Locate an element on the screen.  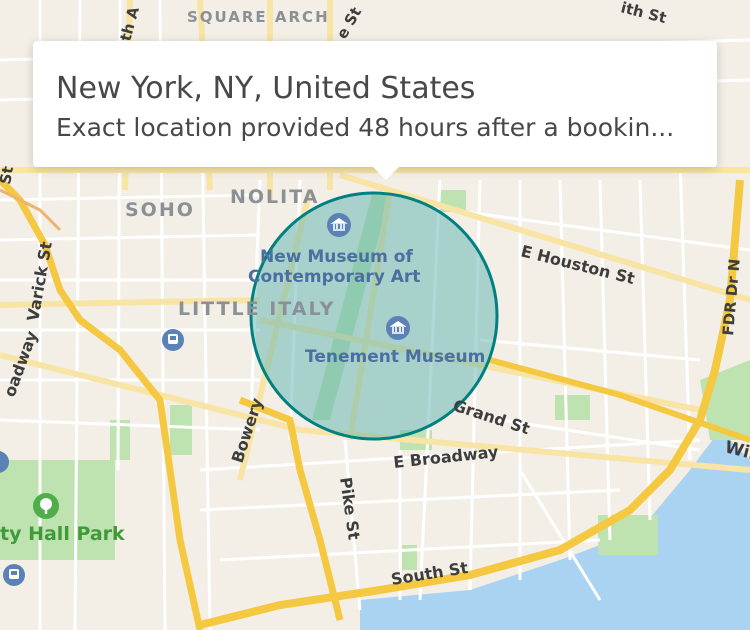
poi-label-new-museum-line1: New Museum of is located at coordinates (336, 257).